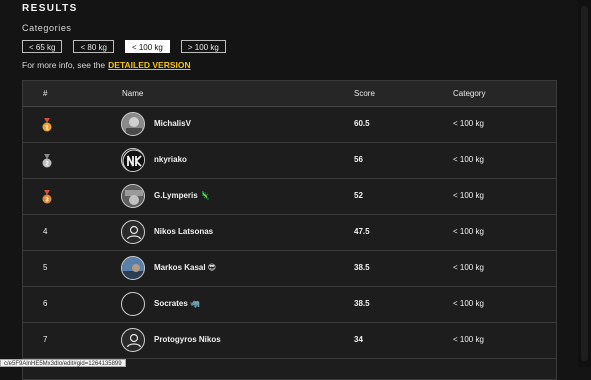 This screenshot has width=591, height=380. I want to click on category-filter: < 65 kg < 80 kg < 100 kg > 100 kg, so click(124, 46).